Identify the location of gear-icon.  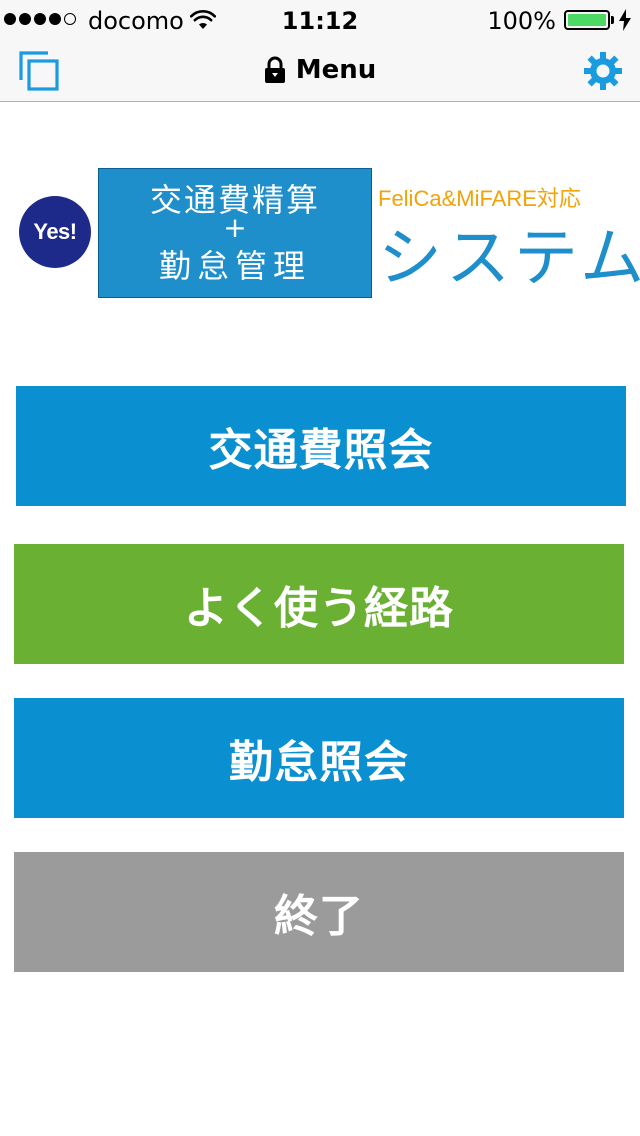
(603, 71).